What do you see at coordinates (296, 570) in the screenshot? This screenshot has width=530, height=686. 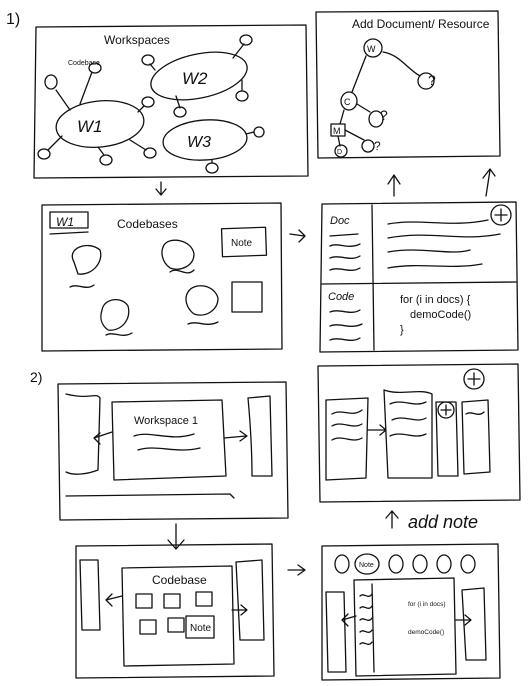 I see `arrow-codebase-to-editor2` at bounding box center [296, 570].